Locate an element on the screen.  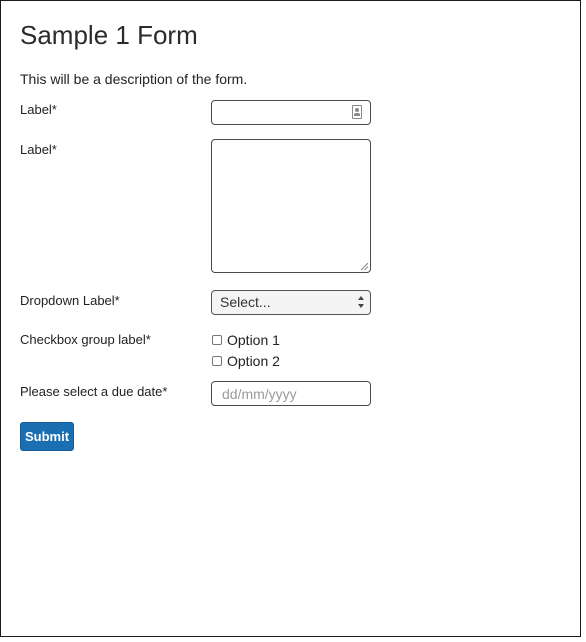
form-title: Sample 1 Form is located at coordinates (109, 35).